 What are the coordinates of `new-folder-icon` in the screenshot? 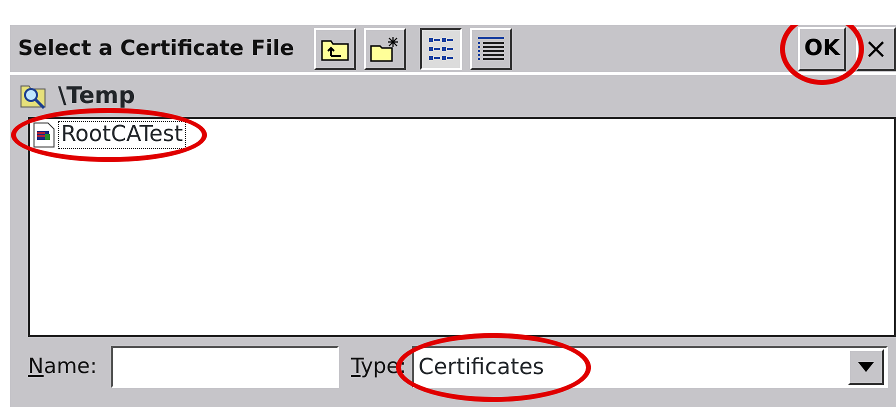 It's located at (385, 49).